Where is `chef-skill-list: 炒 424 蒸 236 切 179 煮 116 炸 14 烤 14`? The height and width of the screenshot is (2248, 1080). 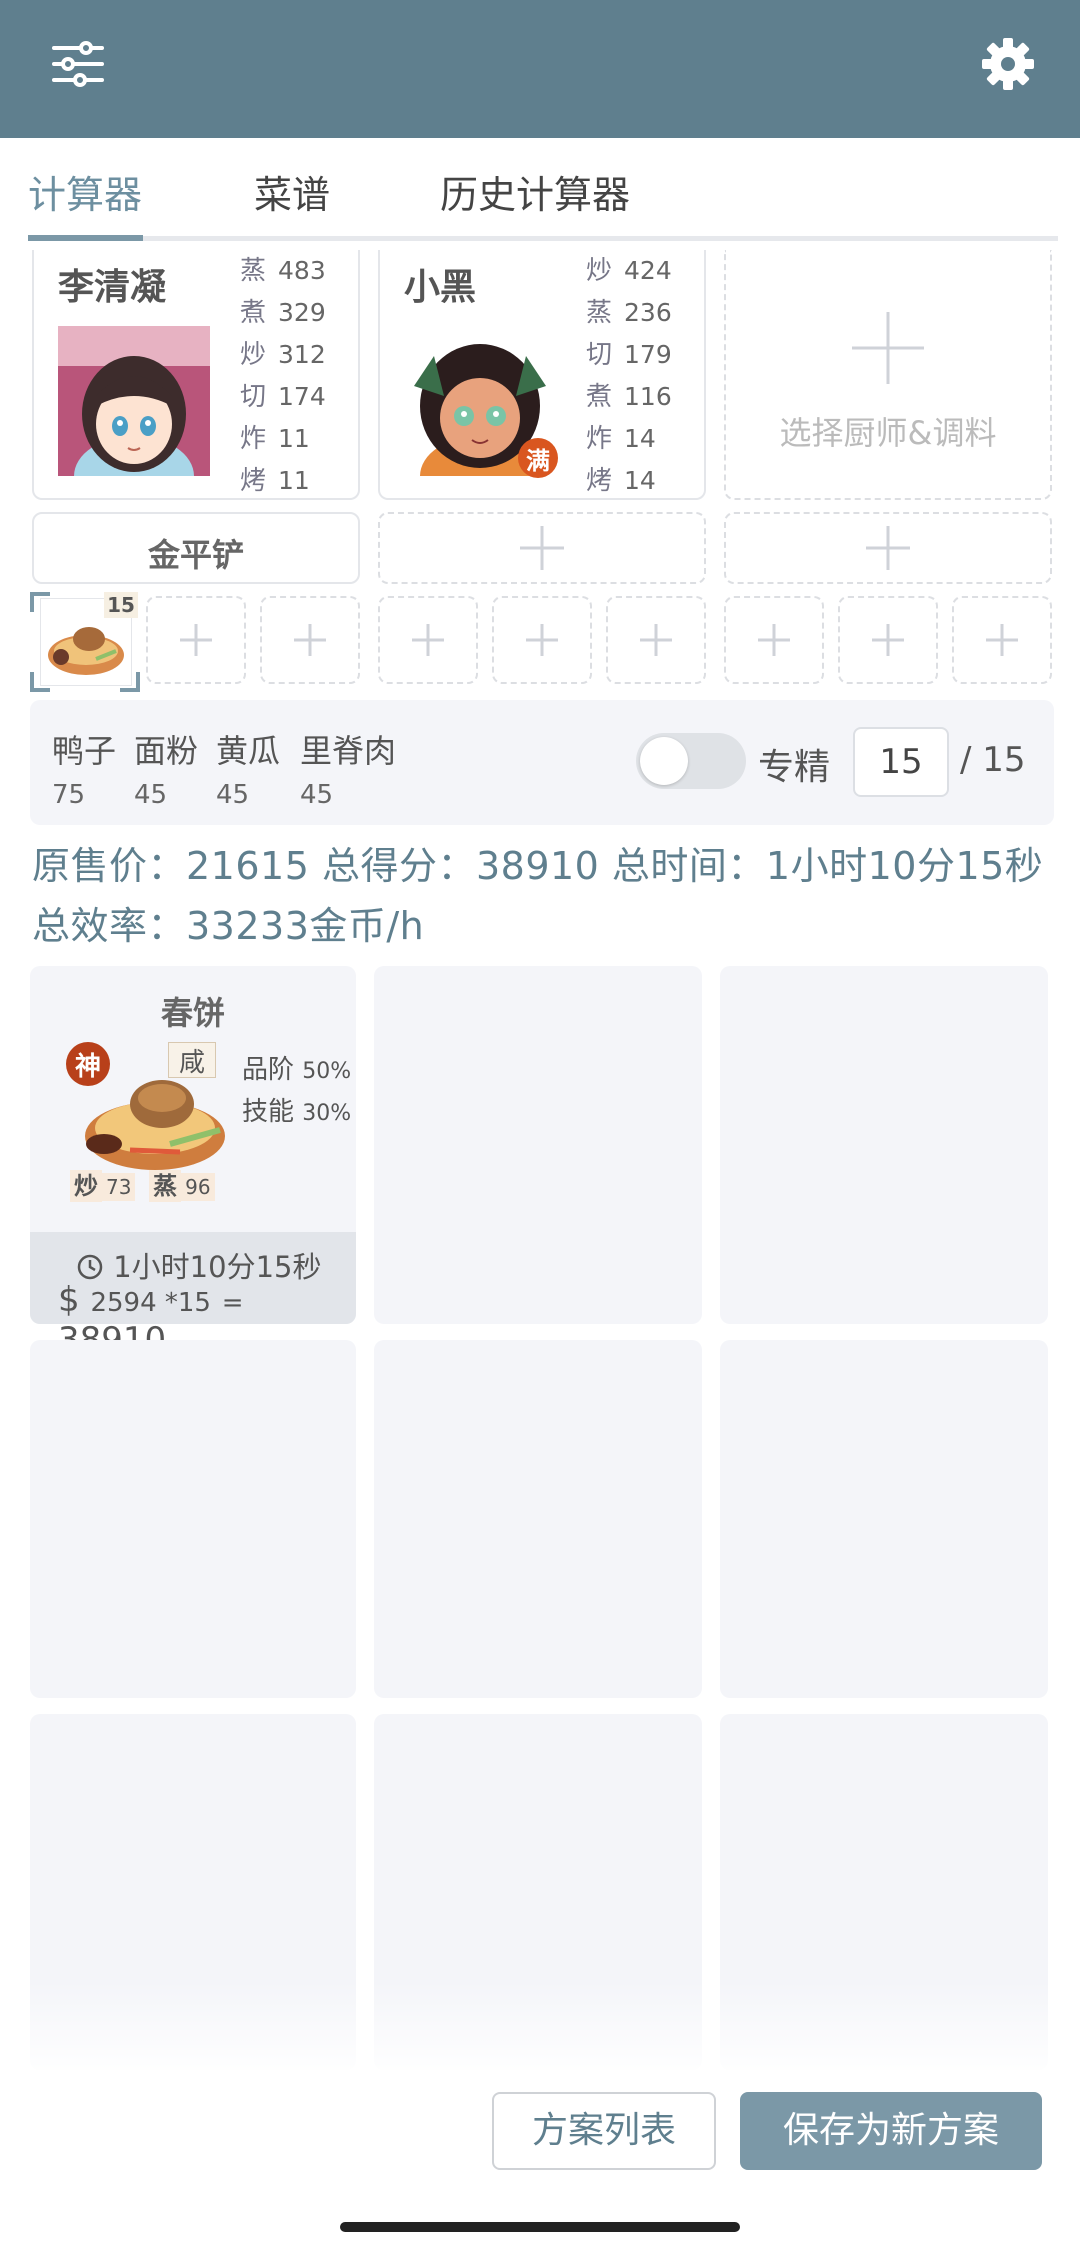
chef-skill-list: 炒 424 蒸 236 切 179 煮 116 炸 14 烤 14 is located at coordinates (629, 376).